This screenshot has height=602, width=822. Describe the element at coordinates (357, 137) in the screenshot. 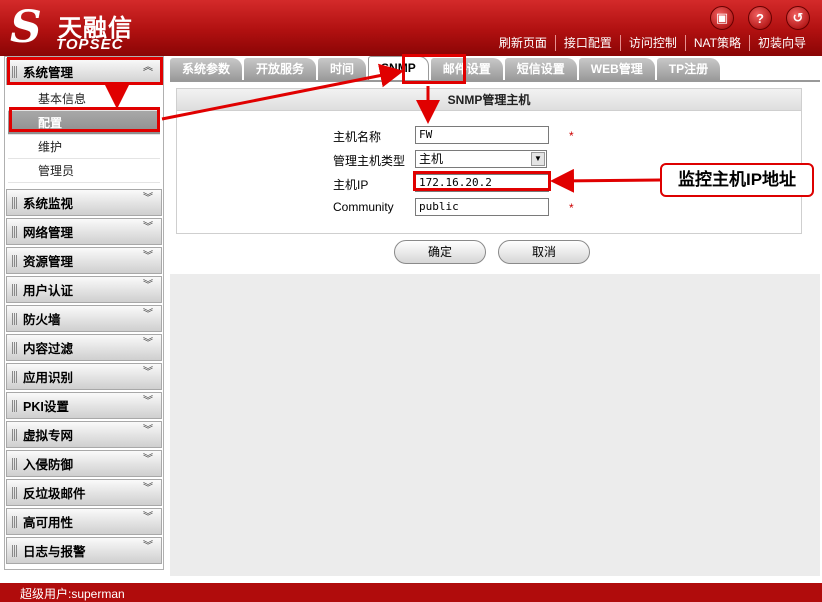

I see `host-name-label: 主机名称` at that location.